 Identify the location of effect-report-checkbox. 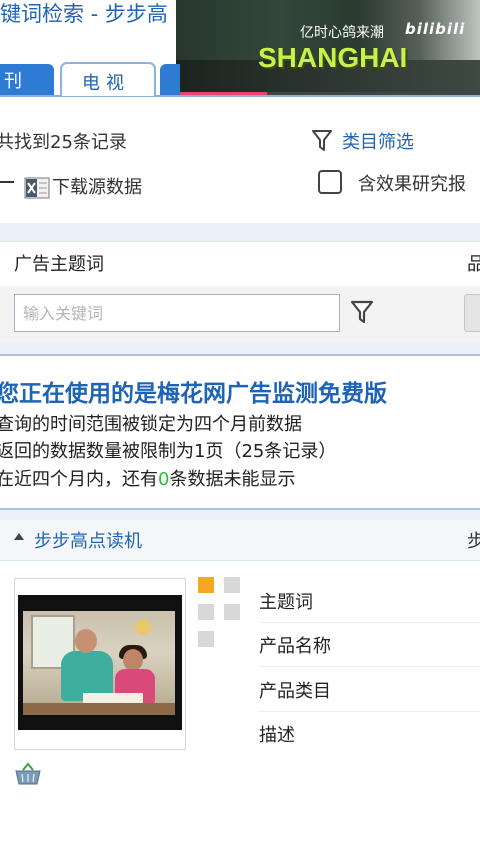
(330, 182).